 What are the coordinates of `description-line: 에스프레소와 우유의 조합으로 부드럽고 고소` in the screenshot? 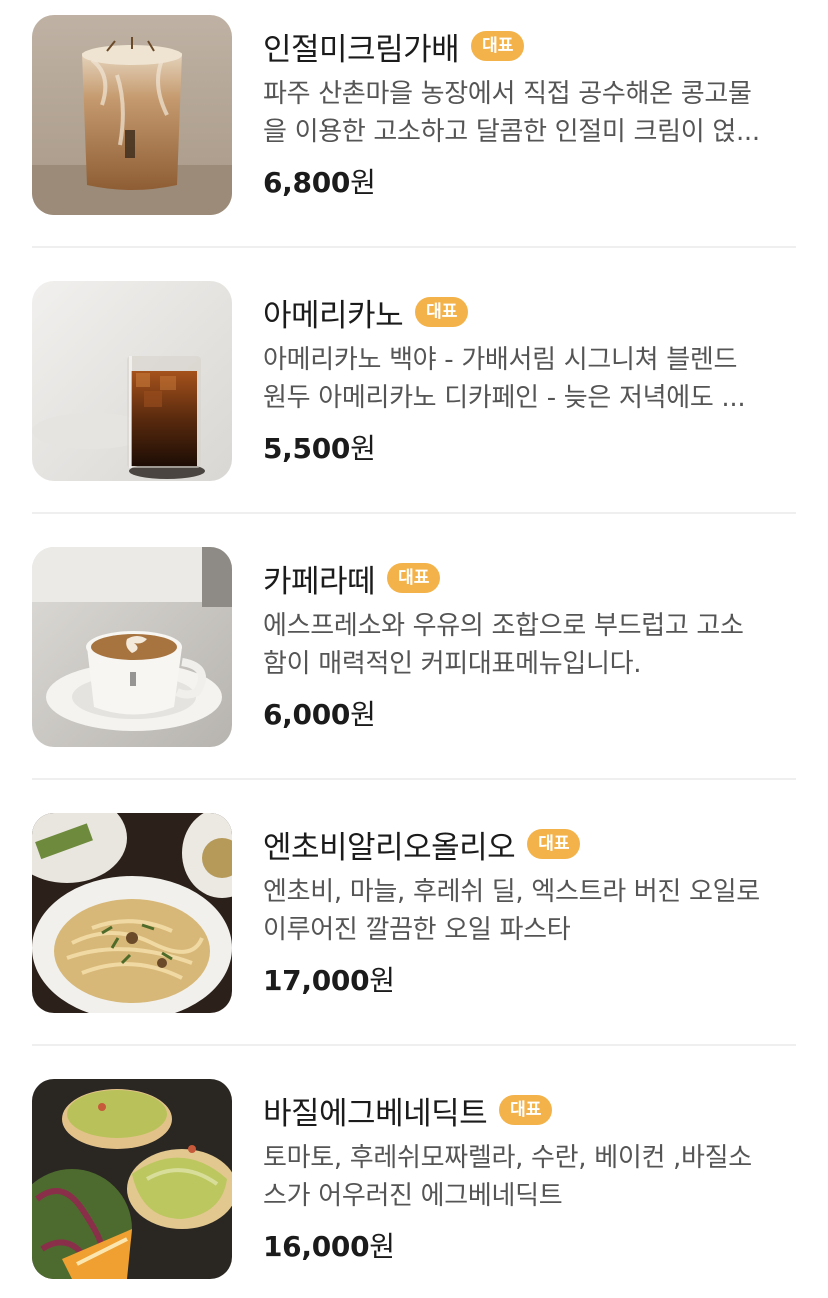 It's located at (503, 626).